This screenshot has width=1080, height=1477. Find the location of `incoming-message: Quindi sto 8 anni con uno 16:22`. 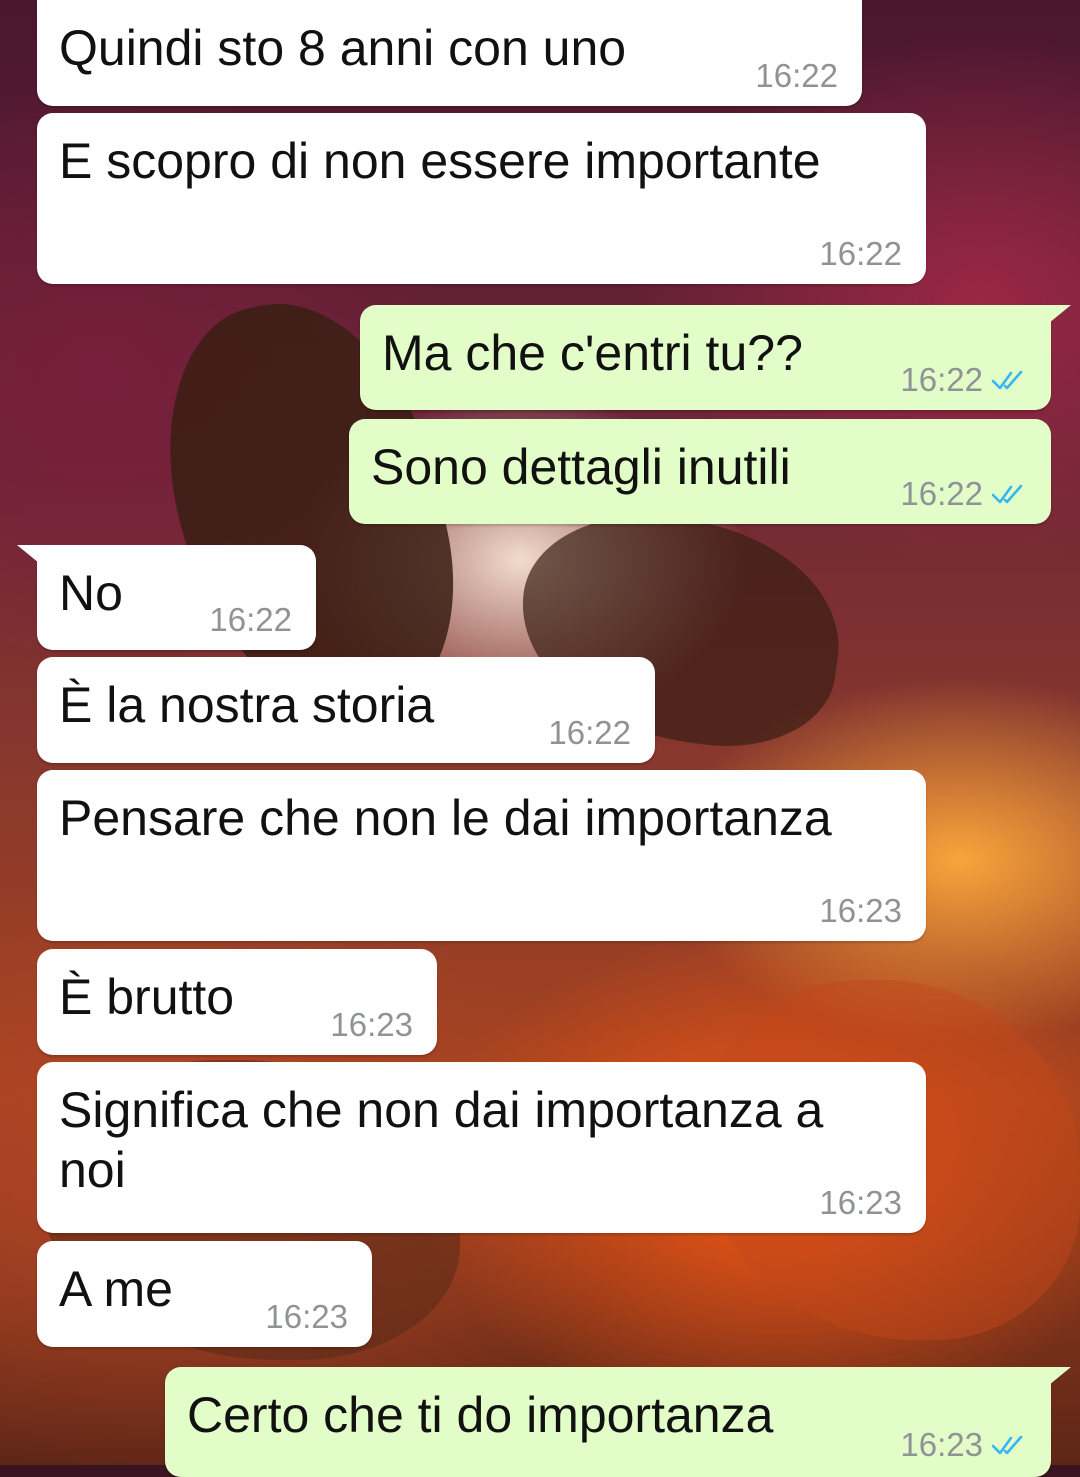

incoming-message: Quindi sto 8 anni con uno 16:22 is located at coordinates (449, 53).